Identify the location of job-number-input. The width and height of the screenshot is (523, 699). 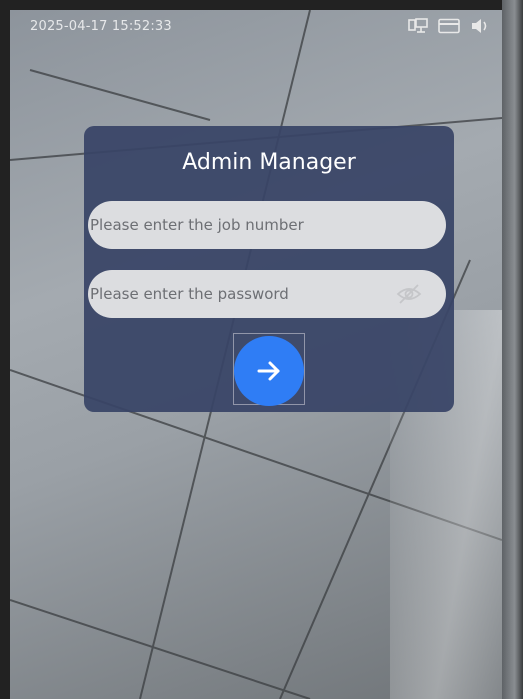
(267, 225).